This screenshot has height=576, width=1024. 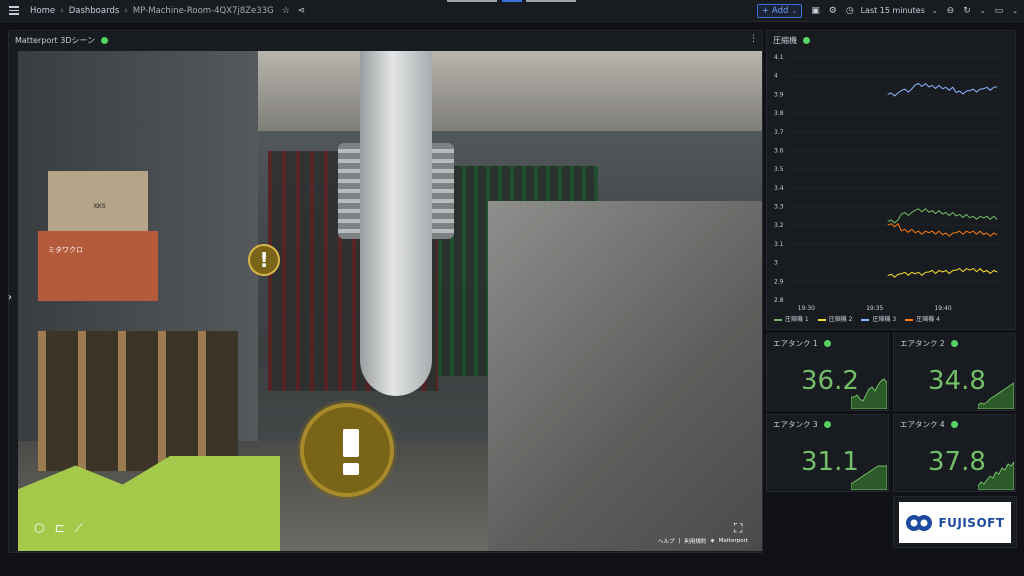 I want to click on legend-item: 圧縮機 4, so click(x=922, y=318).